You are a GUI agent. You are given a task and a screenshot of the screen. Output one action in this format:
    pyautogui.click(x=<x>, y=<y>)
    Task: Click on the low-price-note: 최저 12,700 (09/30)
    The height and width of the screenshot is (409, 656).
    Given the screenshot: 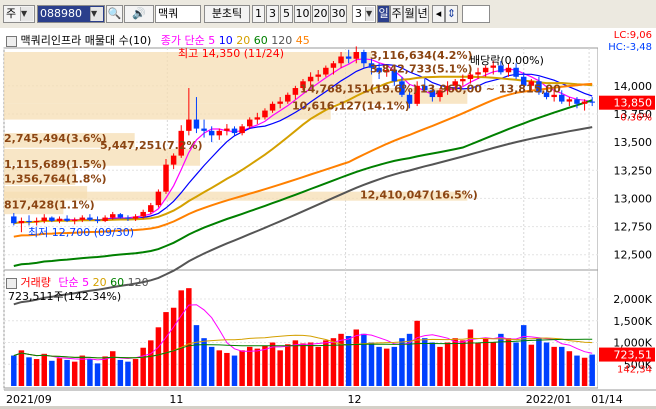 What is the action you would take?
    pyautogui.click(x=81, y=232)
    